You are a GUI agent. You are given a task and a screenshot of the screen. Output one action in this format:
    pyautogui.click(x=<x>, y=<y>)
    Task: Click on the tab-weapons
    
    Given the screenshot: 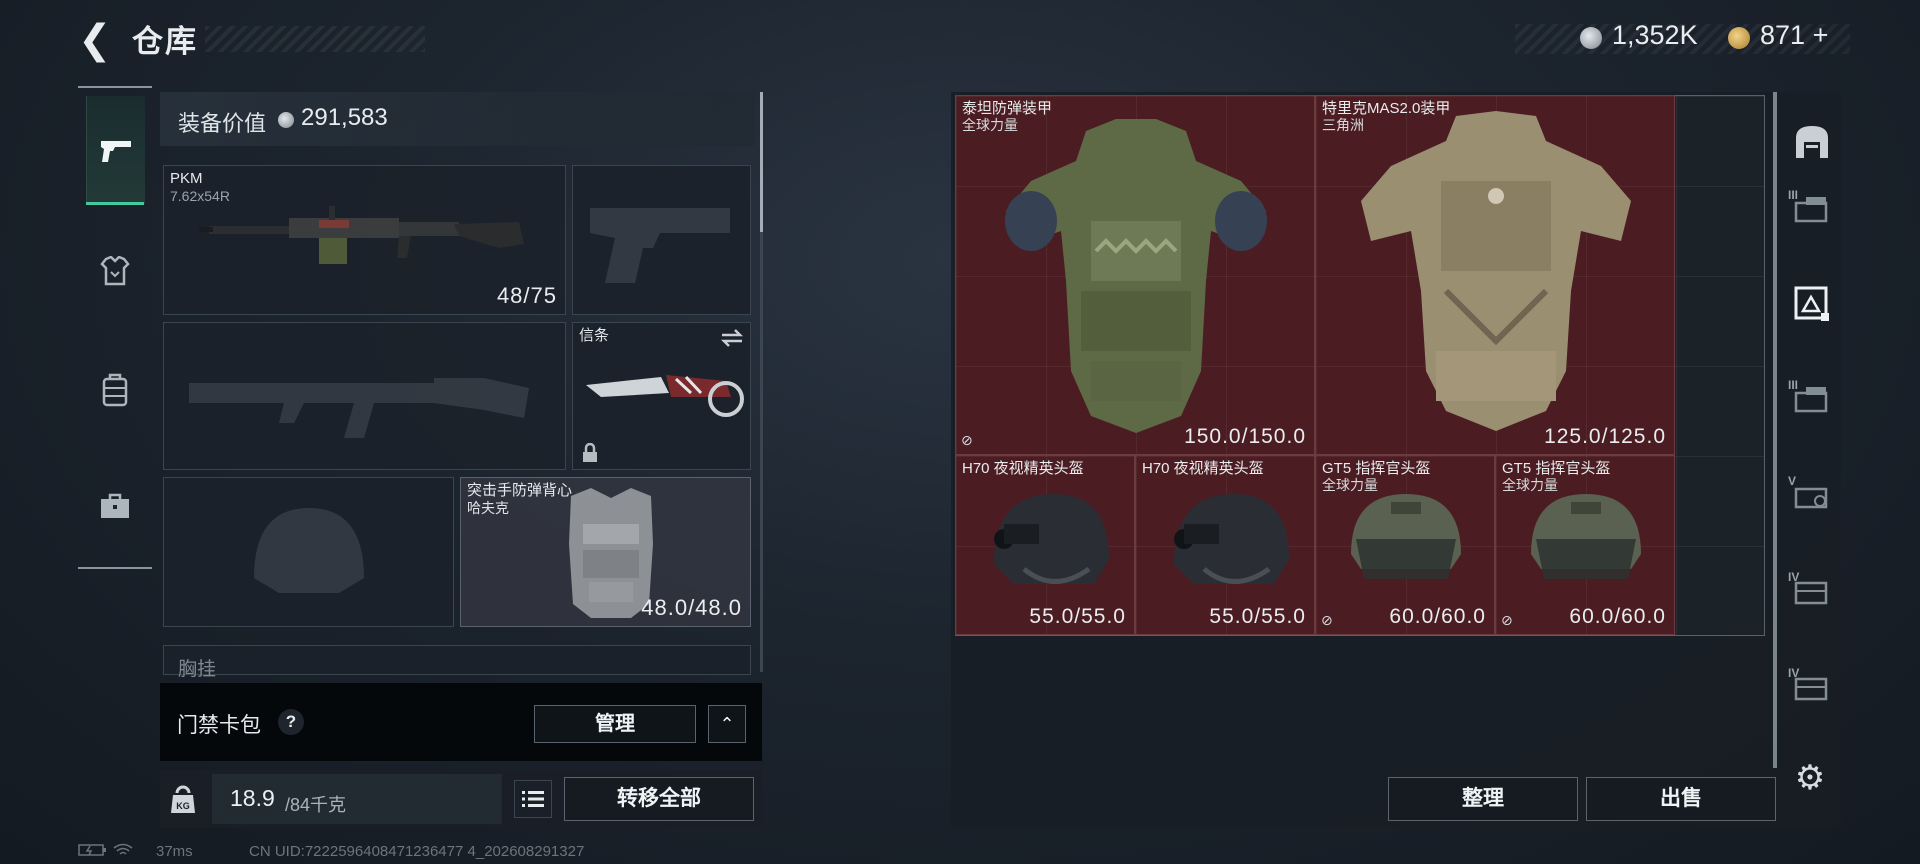 What is the action you would take?
    pyautogui.click(x=115, y=150)
    